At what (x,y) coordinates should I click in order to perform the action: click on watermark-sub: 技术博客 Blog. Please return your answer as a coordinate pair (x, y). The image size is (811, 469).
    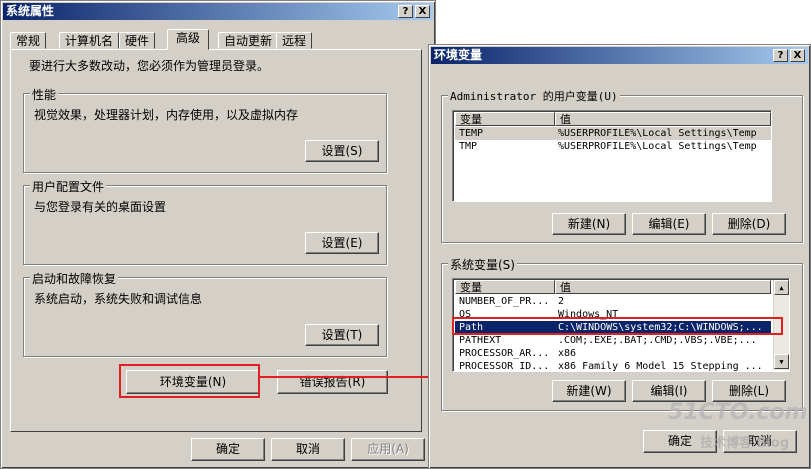
    Looking at the image, I should click on (745, 443).